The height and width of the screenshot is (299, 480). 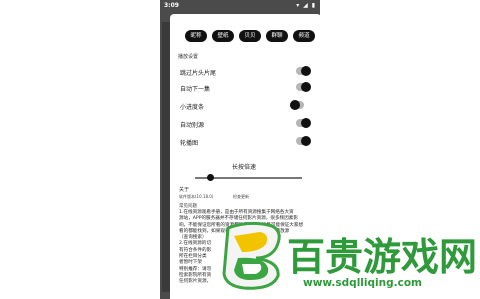 What do you see at coordinates (245, 142) in the screenshot?
I see `setting-row-carousel: 轮播图` at bounding box center [245, 142].